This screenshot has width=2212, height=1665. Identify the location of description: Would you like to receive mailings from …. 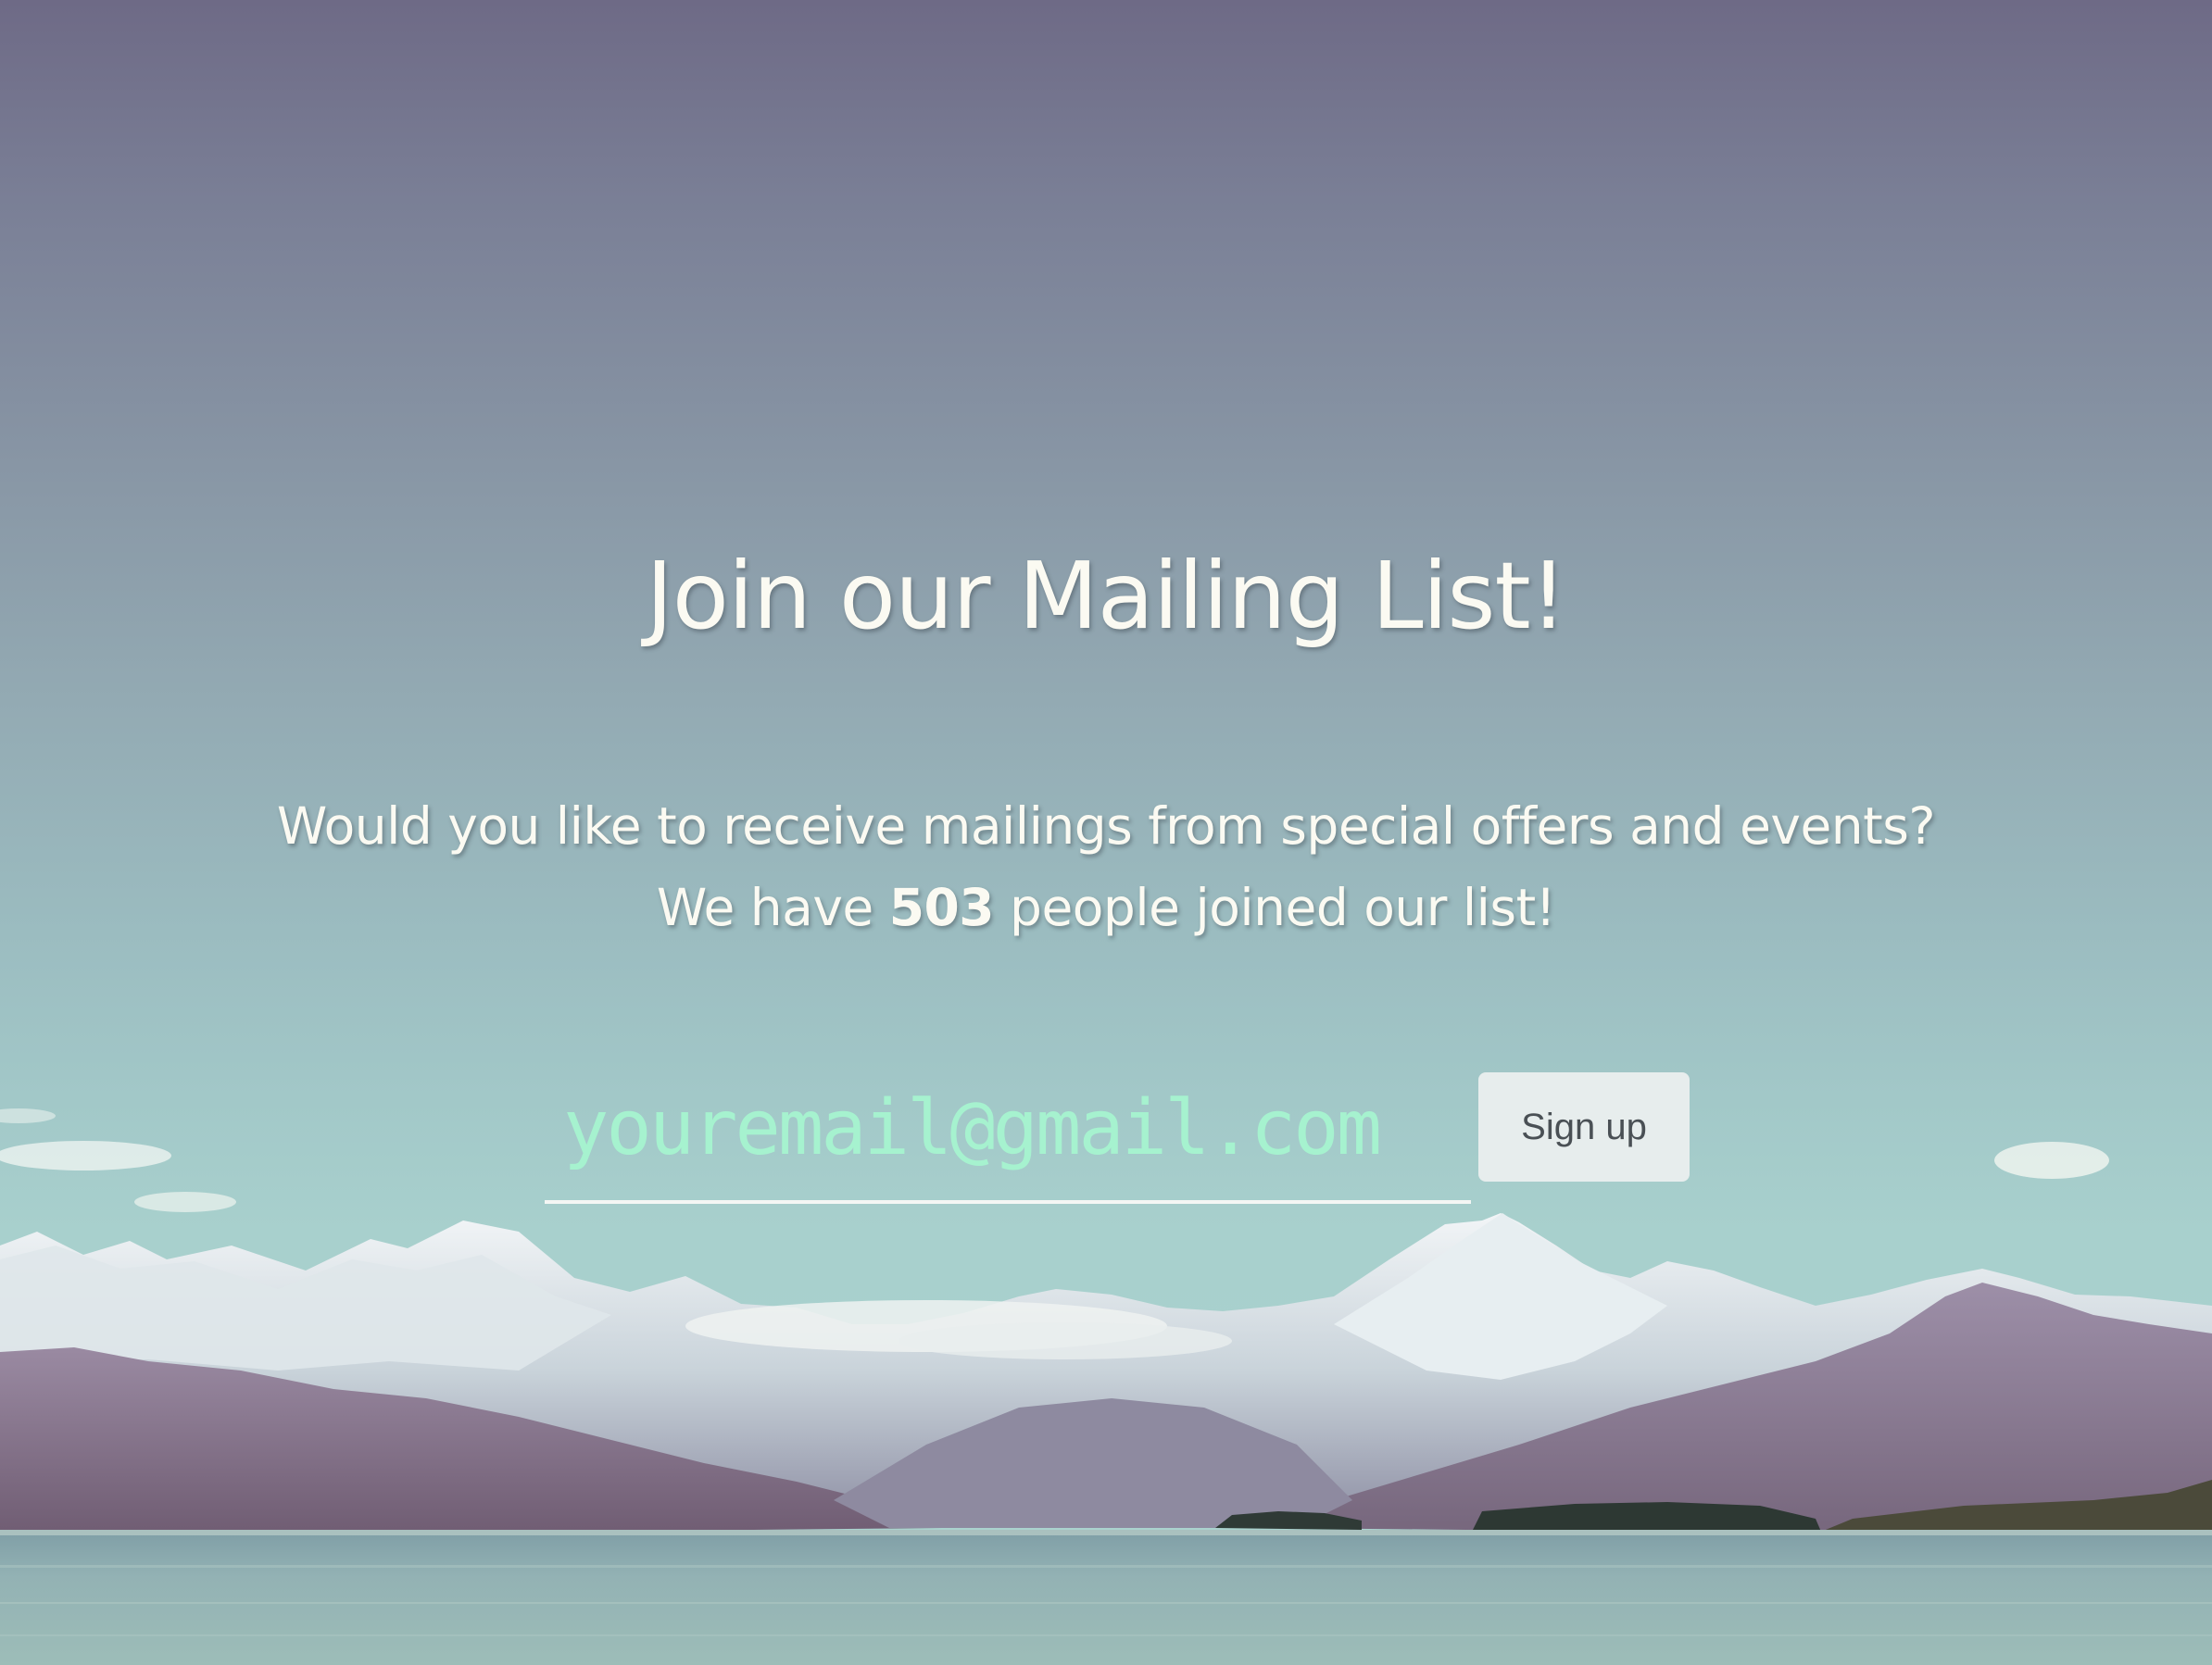
(1106, 867).